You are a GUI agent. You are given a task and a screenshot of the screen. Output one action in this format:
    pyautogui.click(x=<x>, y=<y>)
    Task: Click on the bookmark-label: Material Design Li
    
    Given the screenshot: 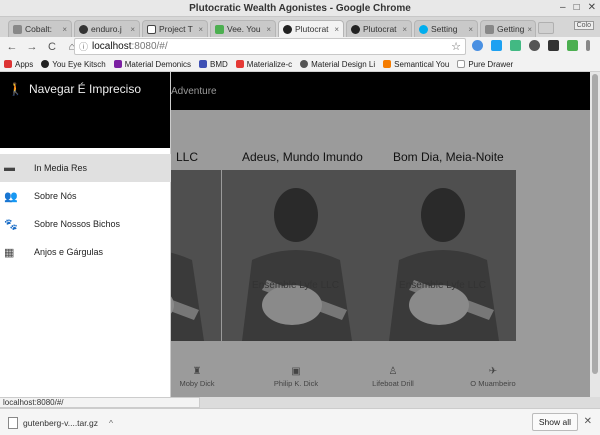 What is the action you would take?
    pyautogui.click(x=343, y=64)
    